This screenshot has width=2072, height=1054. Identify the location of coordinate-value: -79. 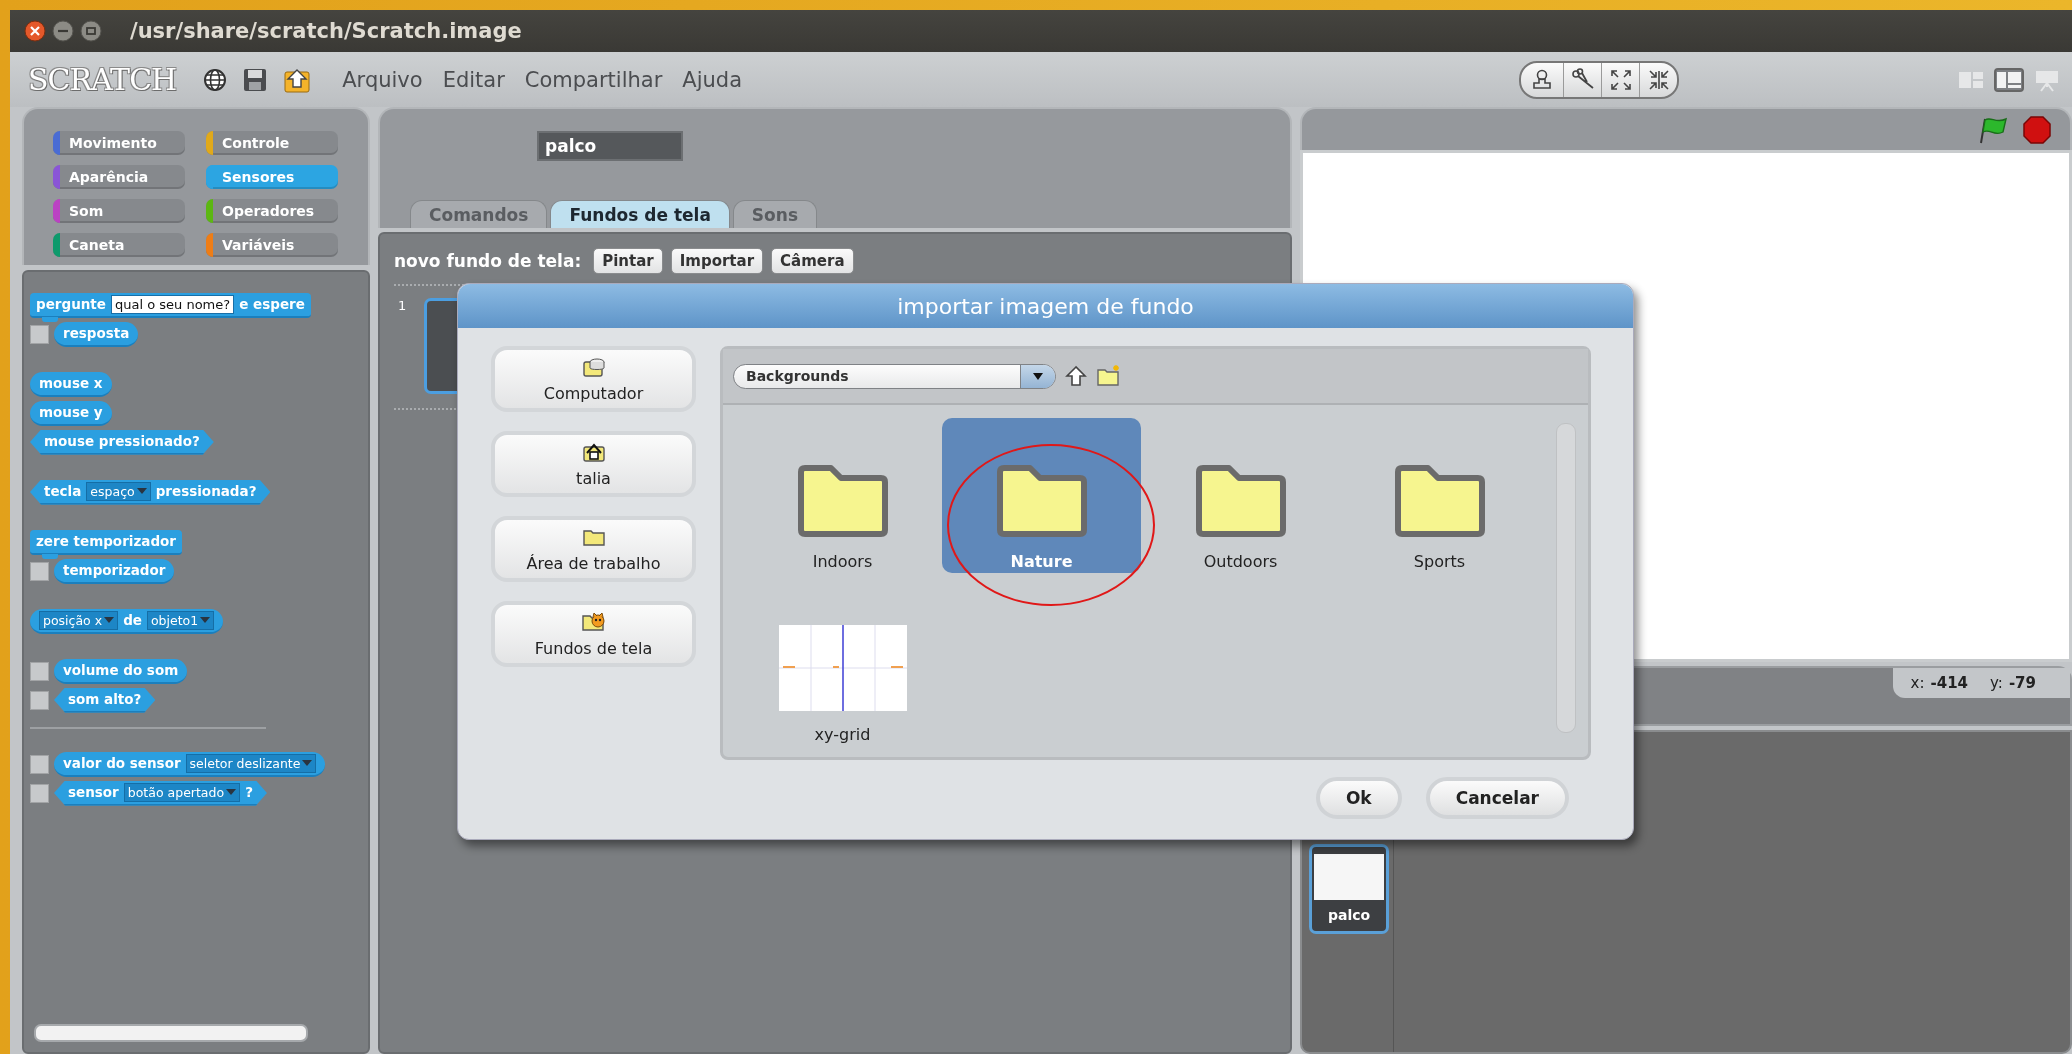
(2022, 683).